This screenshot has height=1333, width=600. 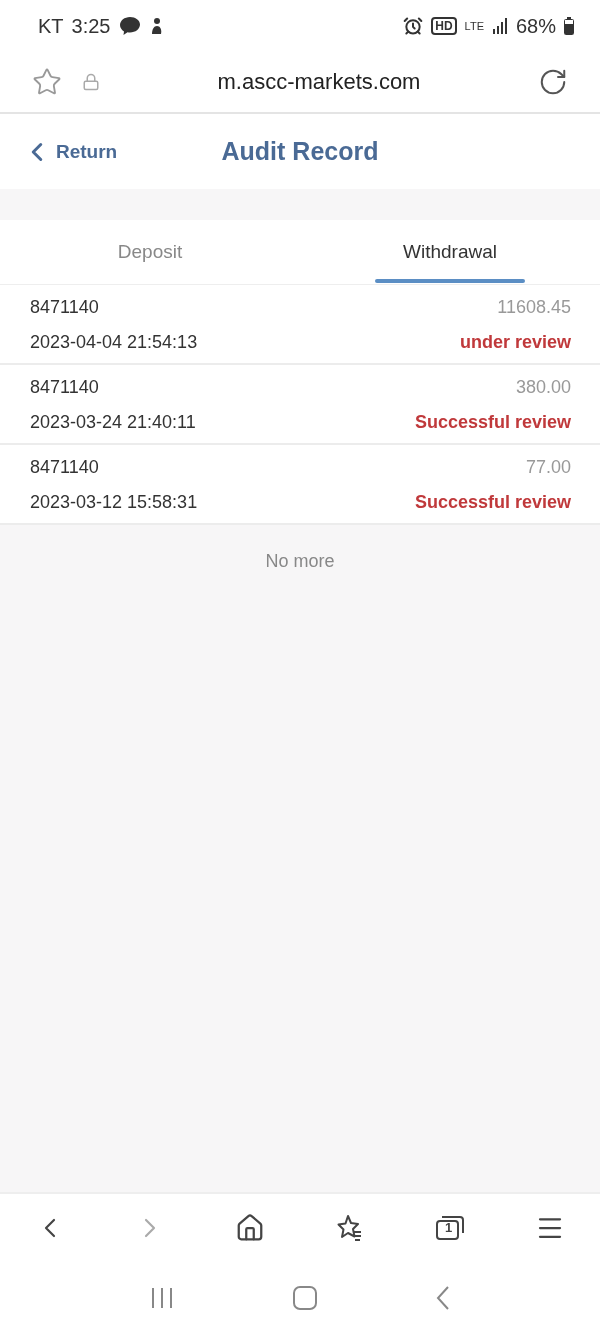 What do you see at coordinates (515, 342) in the screenshot?
I see `review-status: under review` at bounding box center [515, 342].